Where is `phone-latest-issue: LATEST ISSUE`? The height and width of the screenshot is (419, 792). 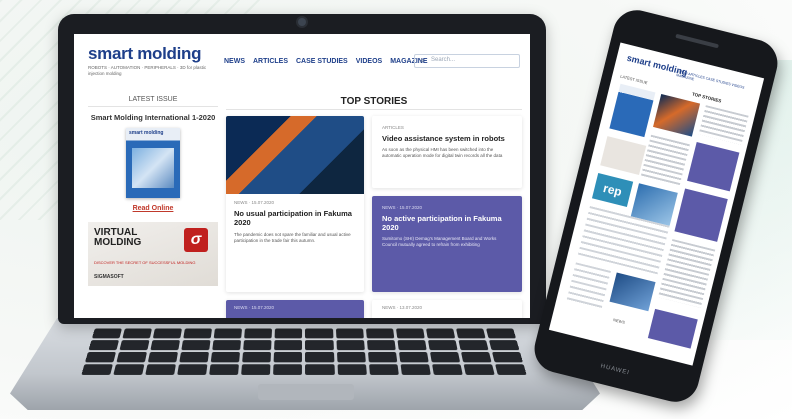 phone-latest-issue: LATEST ISSUE is located at coordinates (634, 79).